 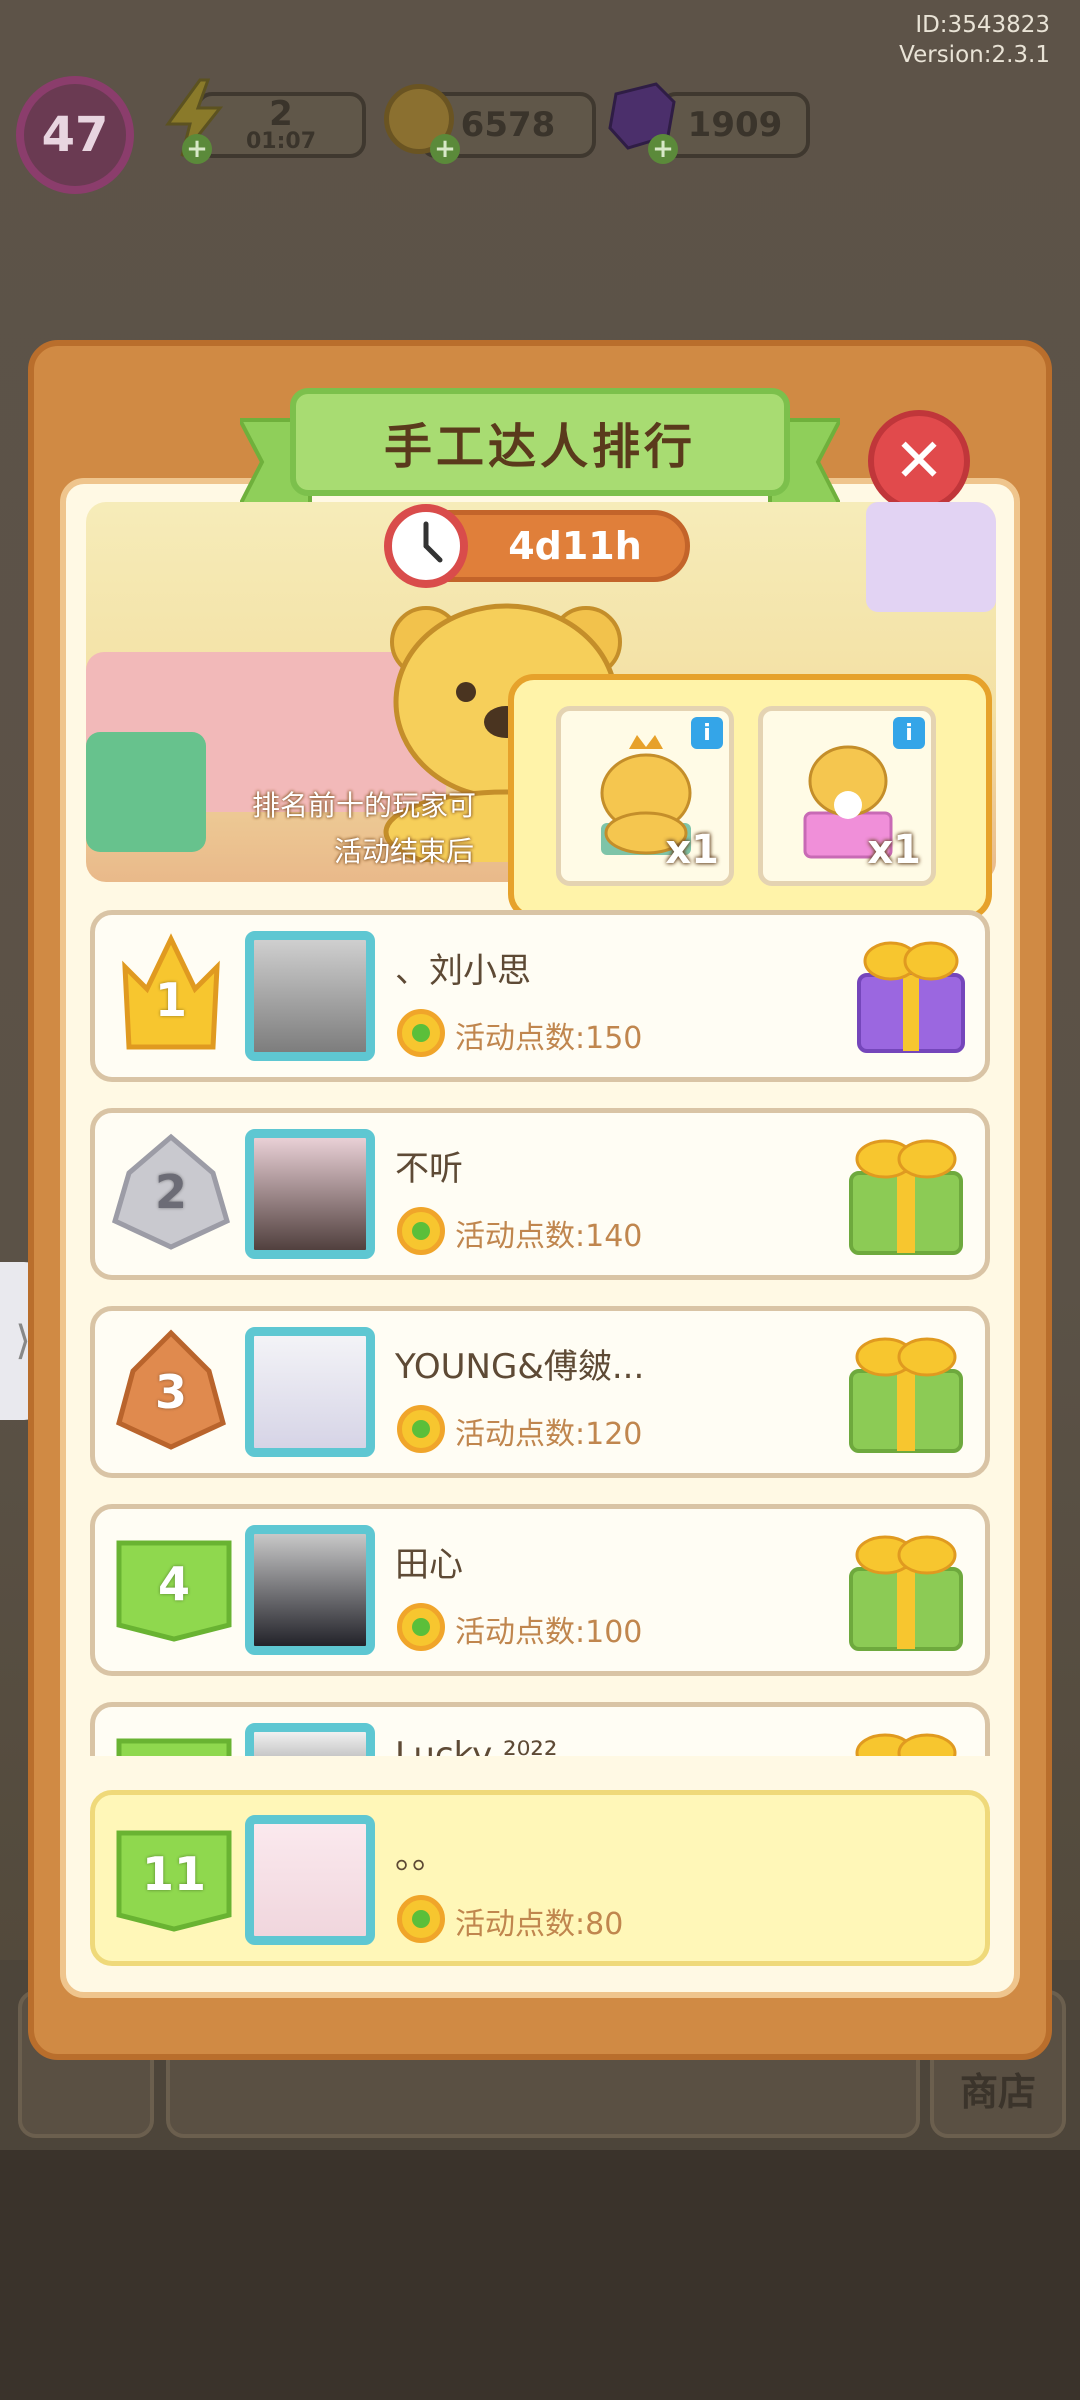 What do you see at coordinates (540, 1878) in the screenshot?
I see `my-ranking-row: 11 。。 活动点数:80` at bounding box center [540, 1878].